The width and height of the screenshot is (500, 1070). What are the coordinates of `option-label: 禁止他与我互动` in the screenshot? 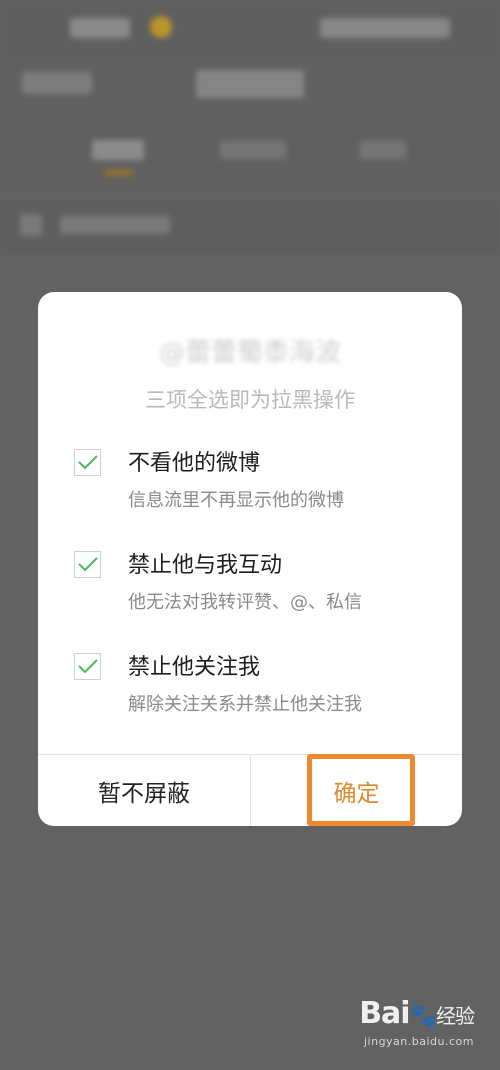 It's located at (205, 565).